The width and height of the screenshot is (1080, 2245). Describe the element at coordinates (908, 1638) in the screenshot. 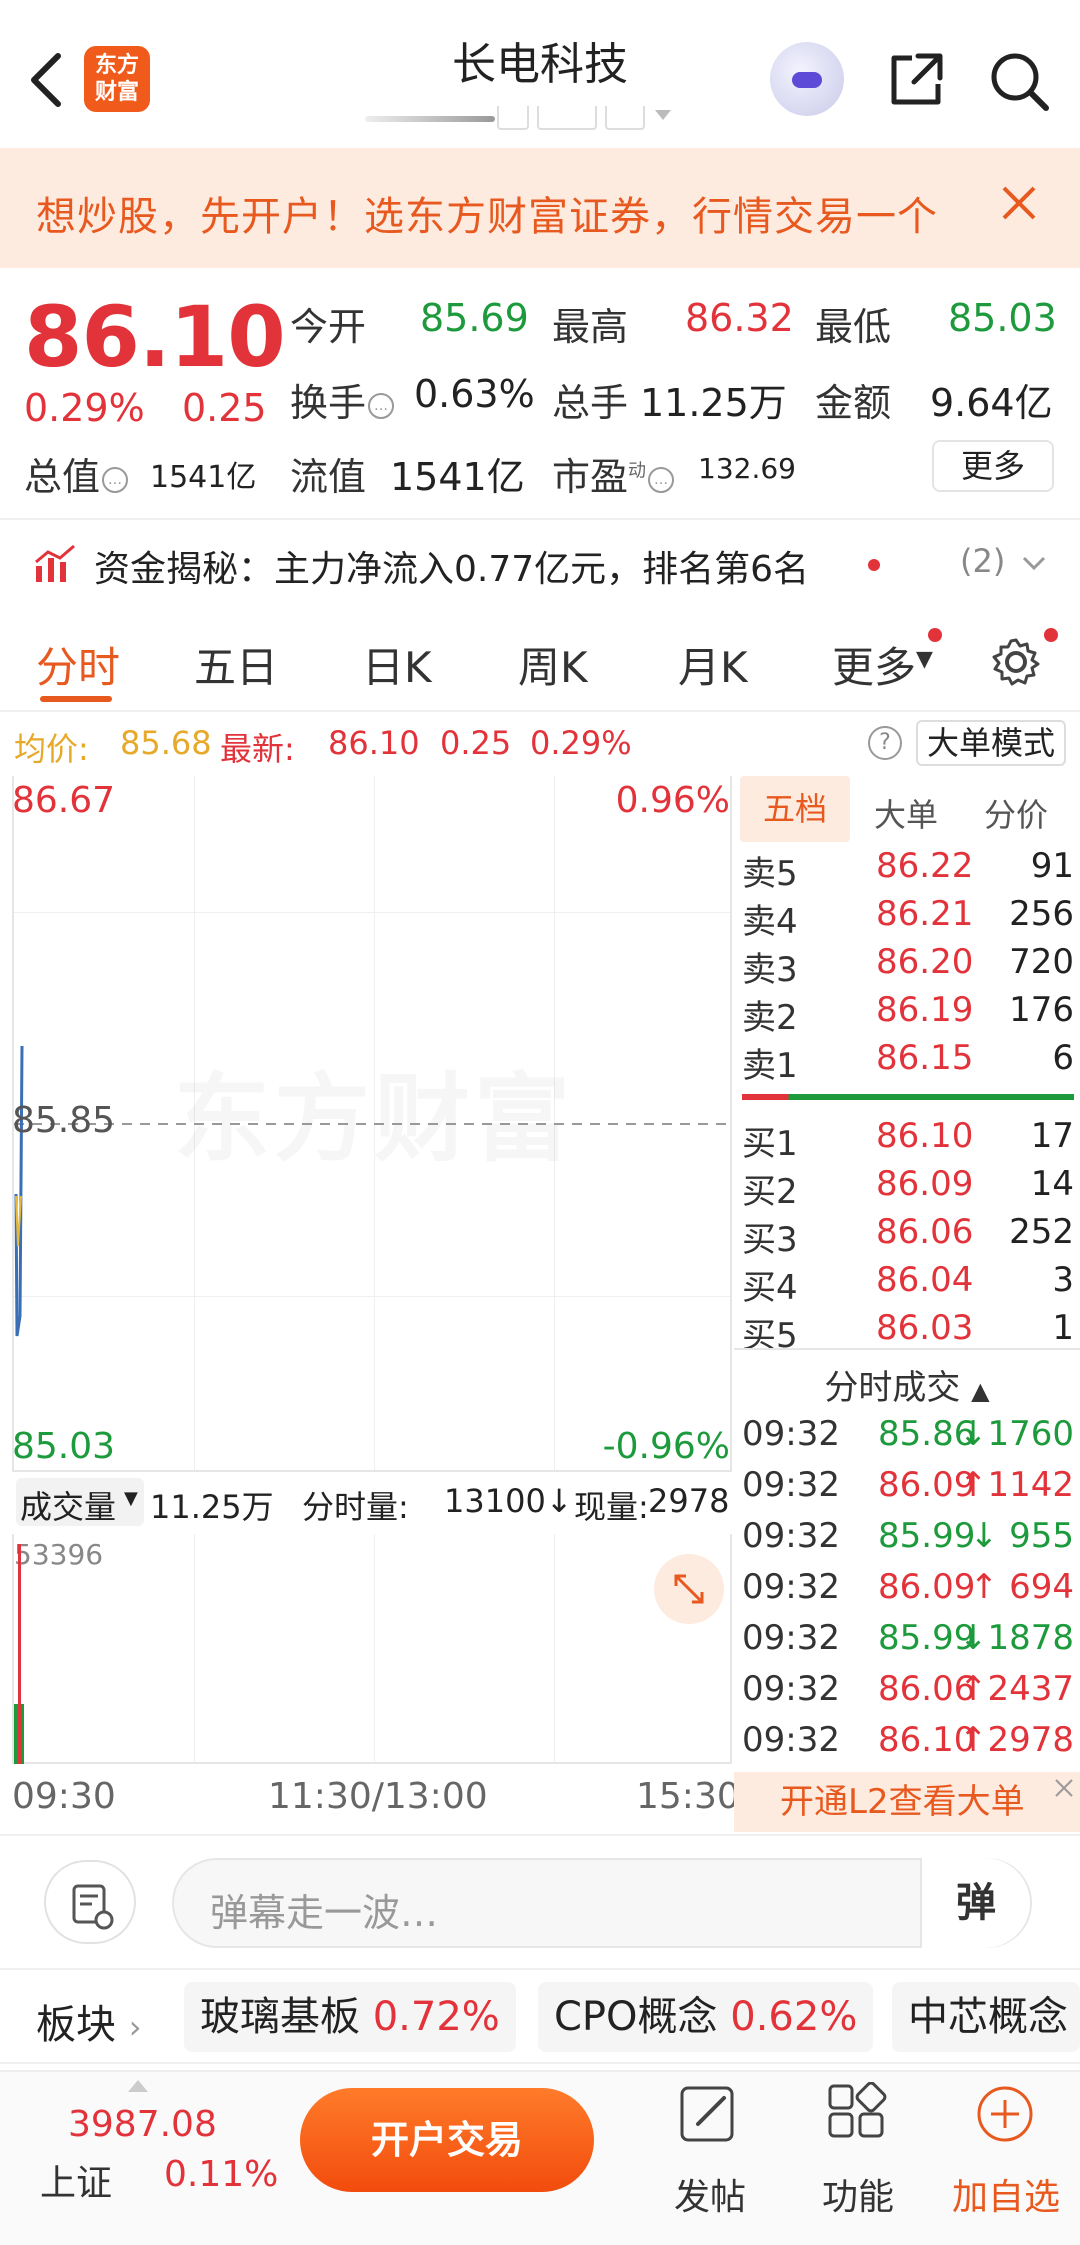

I see `trade-row: 09:32 85.99 ↓1878` at that location.